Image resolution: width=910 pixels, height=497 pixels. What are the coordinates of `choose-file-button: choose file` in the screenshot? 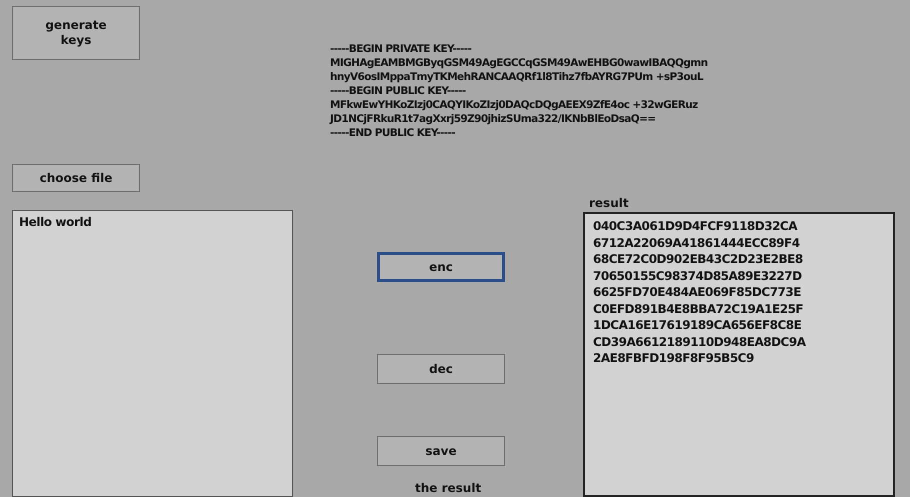 It's located at (76, 178).